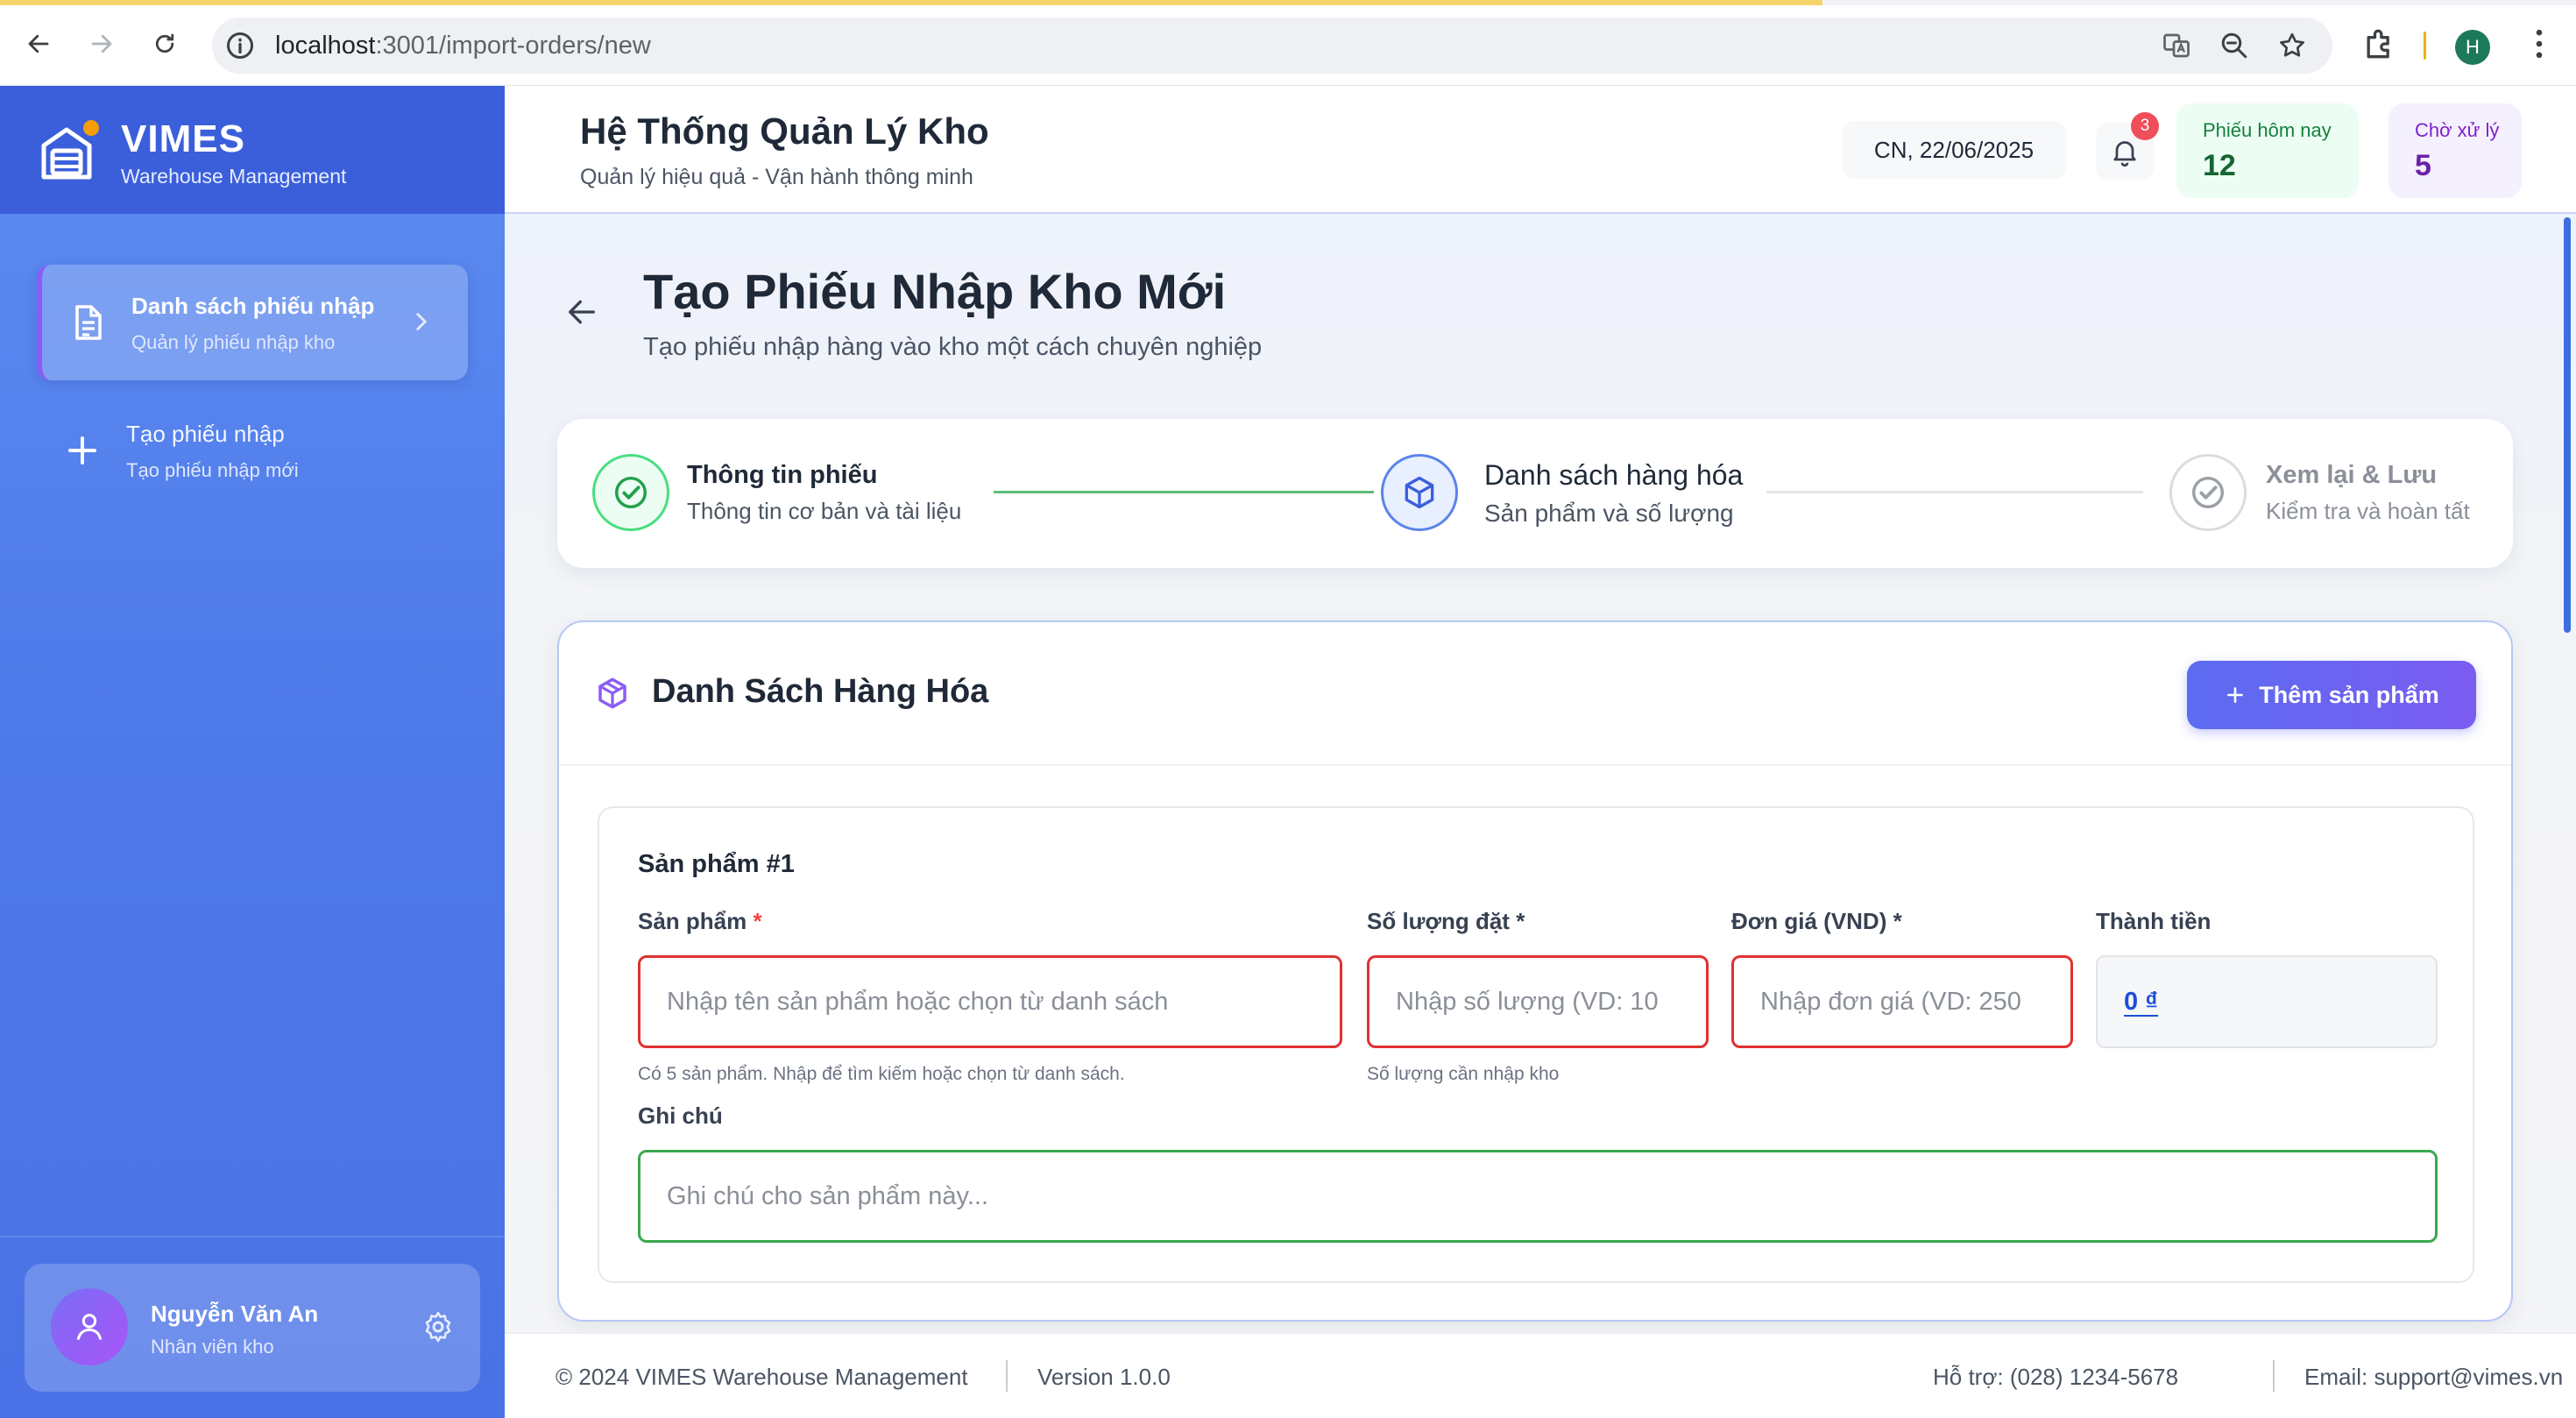  I want to click on browser-toolbar: localhost:3001/import-orders/new H, so click(1288, 45).